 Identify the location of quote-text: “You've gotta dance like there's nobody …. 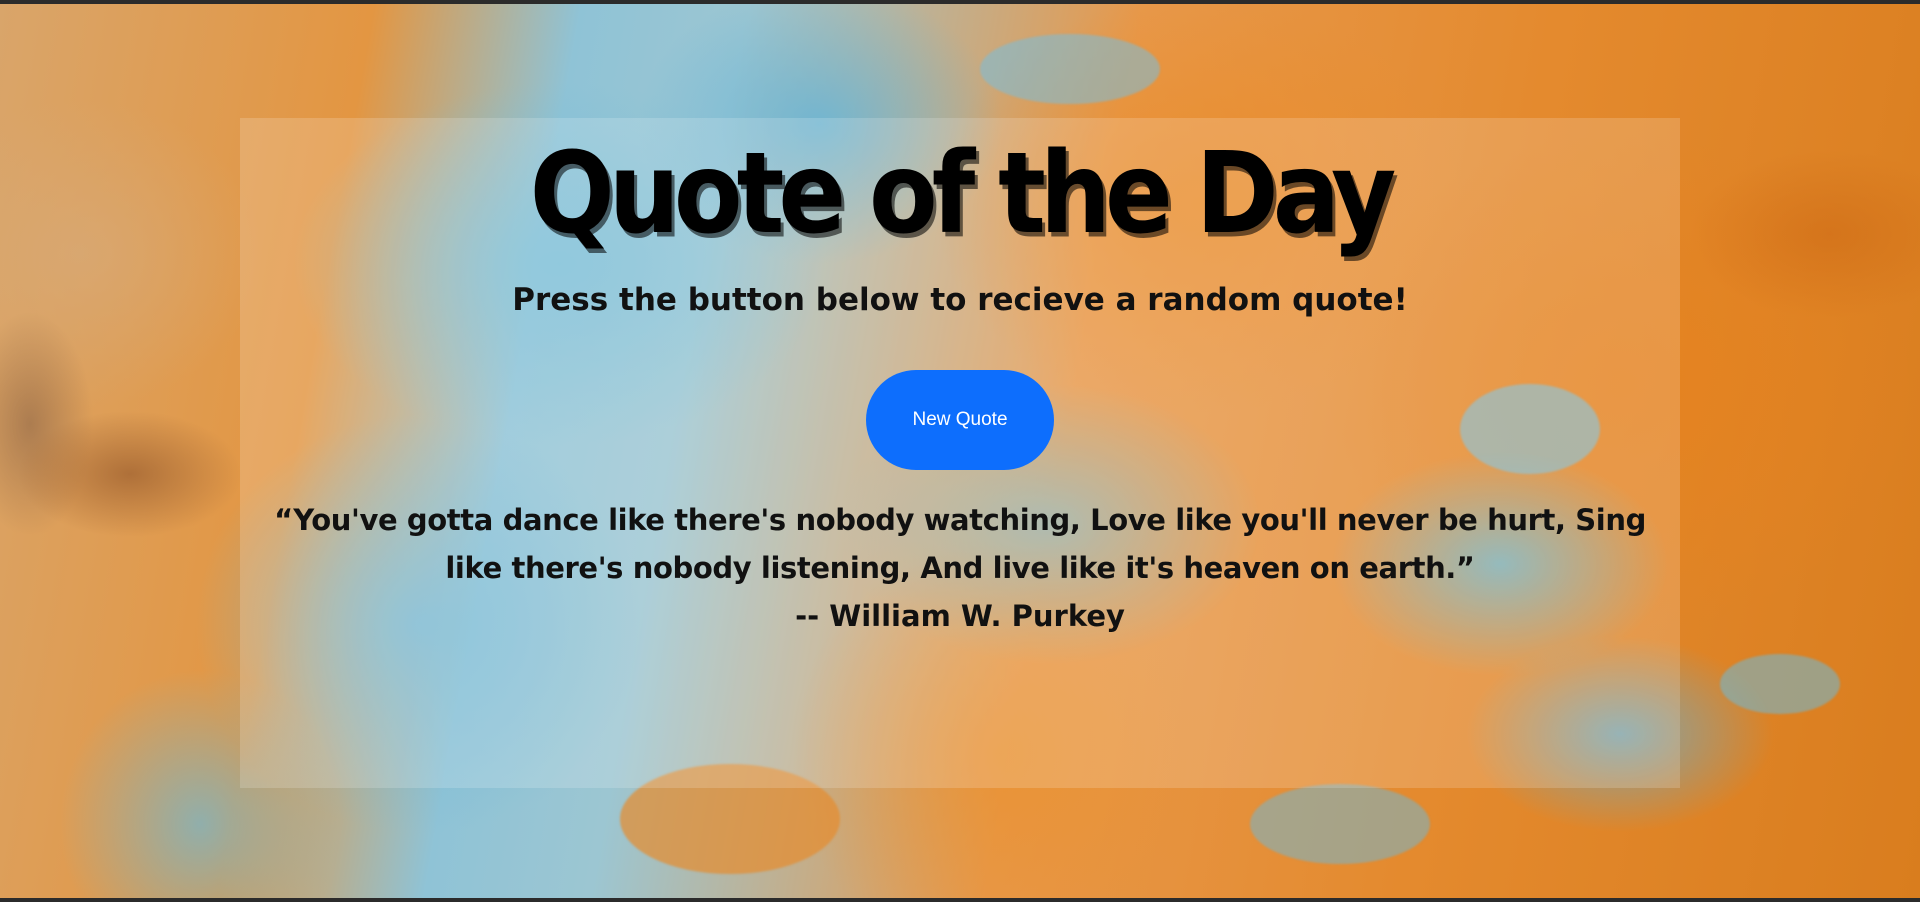
(960, 544).